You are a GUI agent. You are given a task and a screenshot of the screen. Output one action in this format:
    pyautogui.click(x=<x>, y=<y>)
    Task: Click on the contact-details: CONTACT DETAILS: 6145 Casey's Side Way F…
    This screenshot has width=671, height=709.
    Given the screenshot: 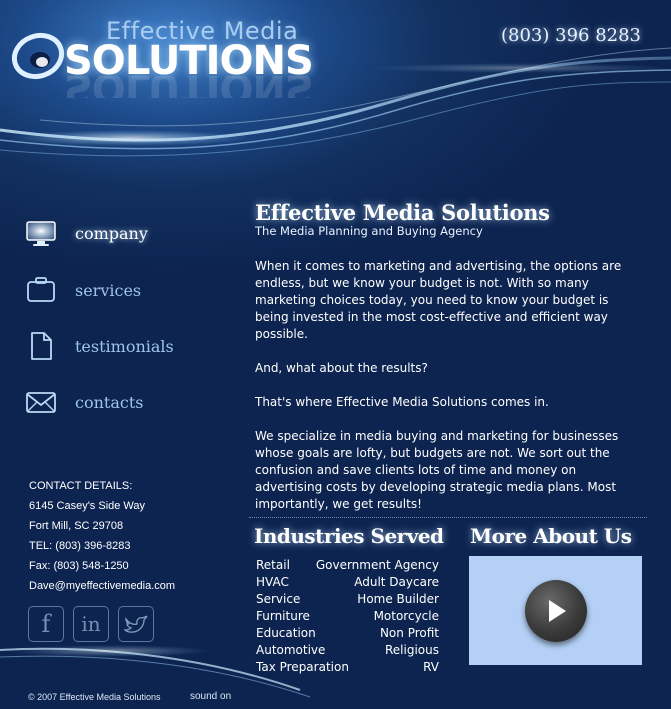 What is the action you would take?
    pyautogui.click(x=102, y=536)
    